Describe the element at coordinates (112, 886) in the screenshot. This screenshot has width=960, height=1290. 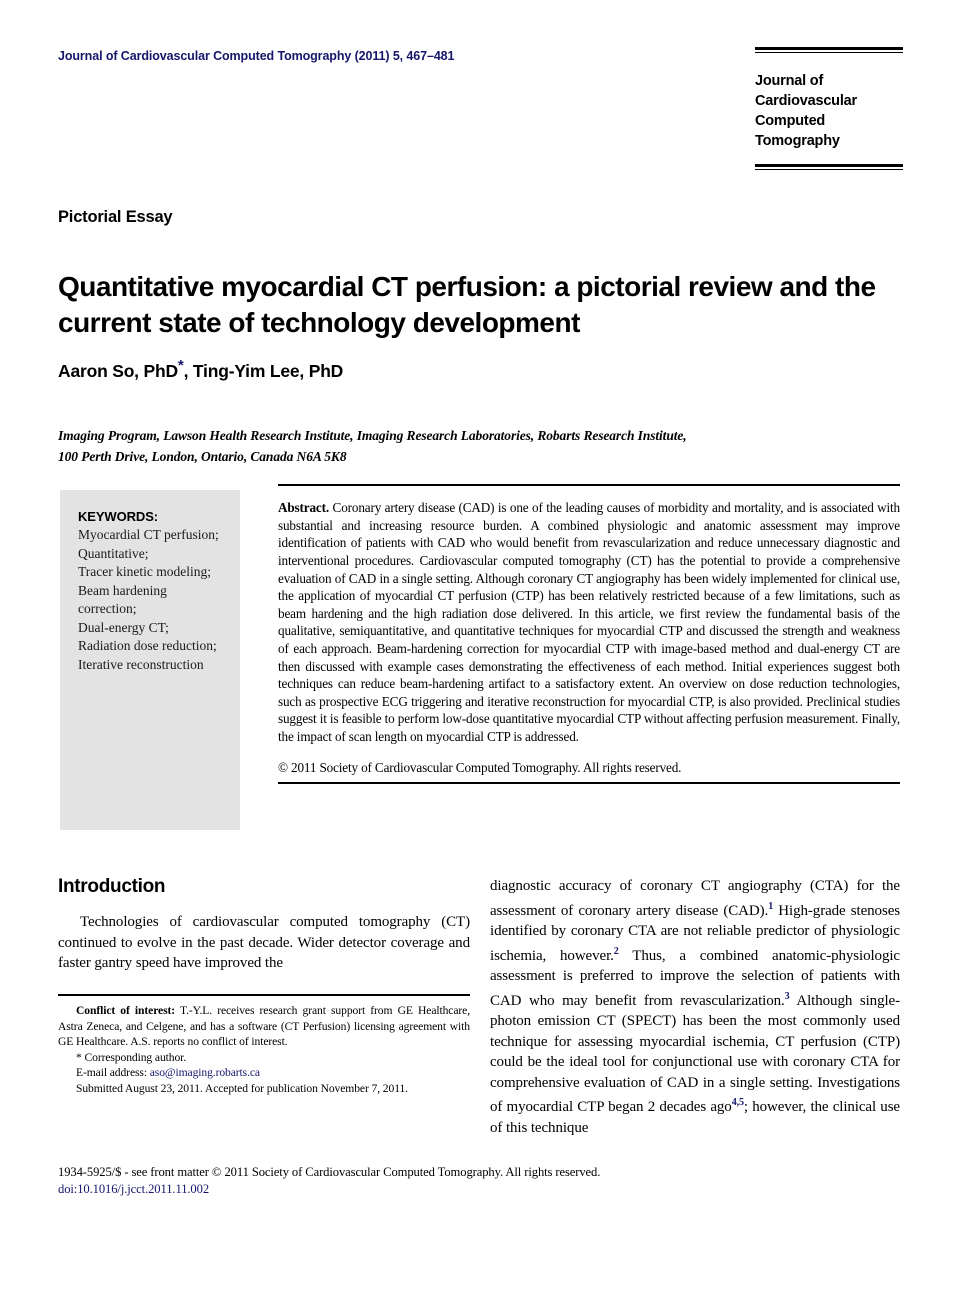
I see `section-heading-introduction: Introduction` at that location.